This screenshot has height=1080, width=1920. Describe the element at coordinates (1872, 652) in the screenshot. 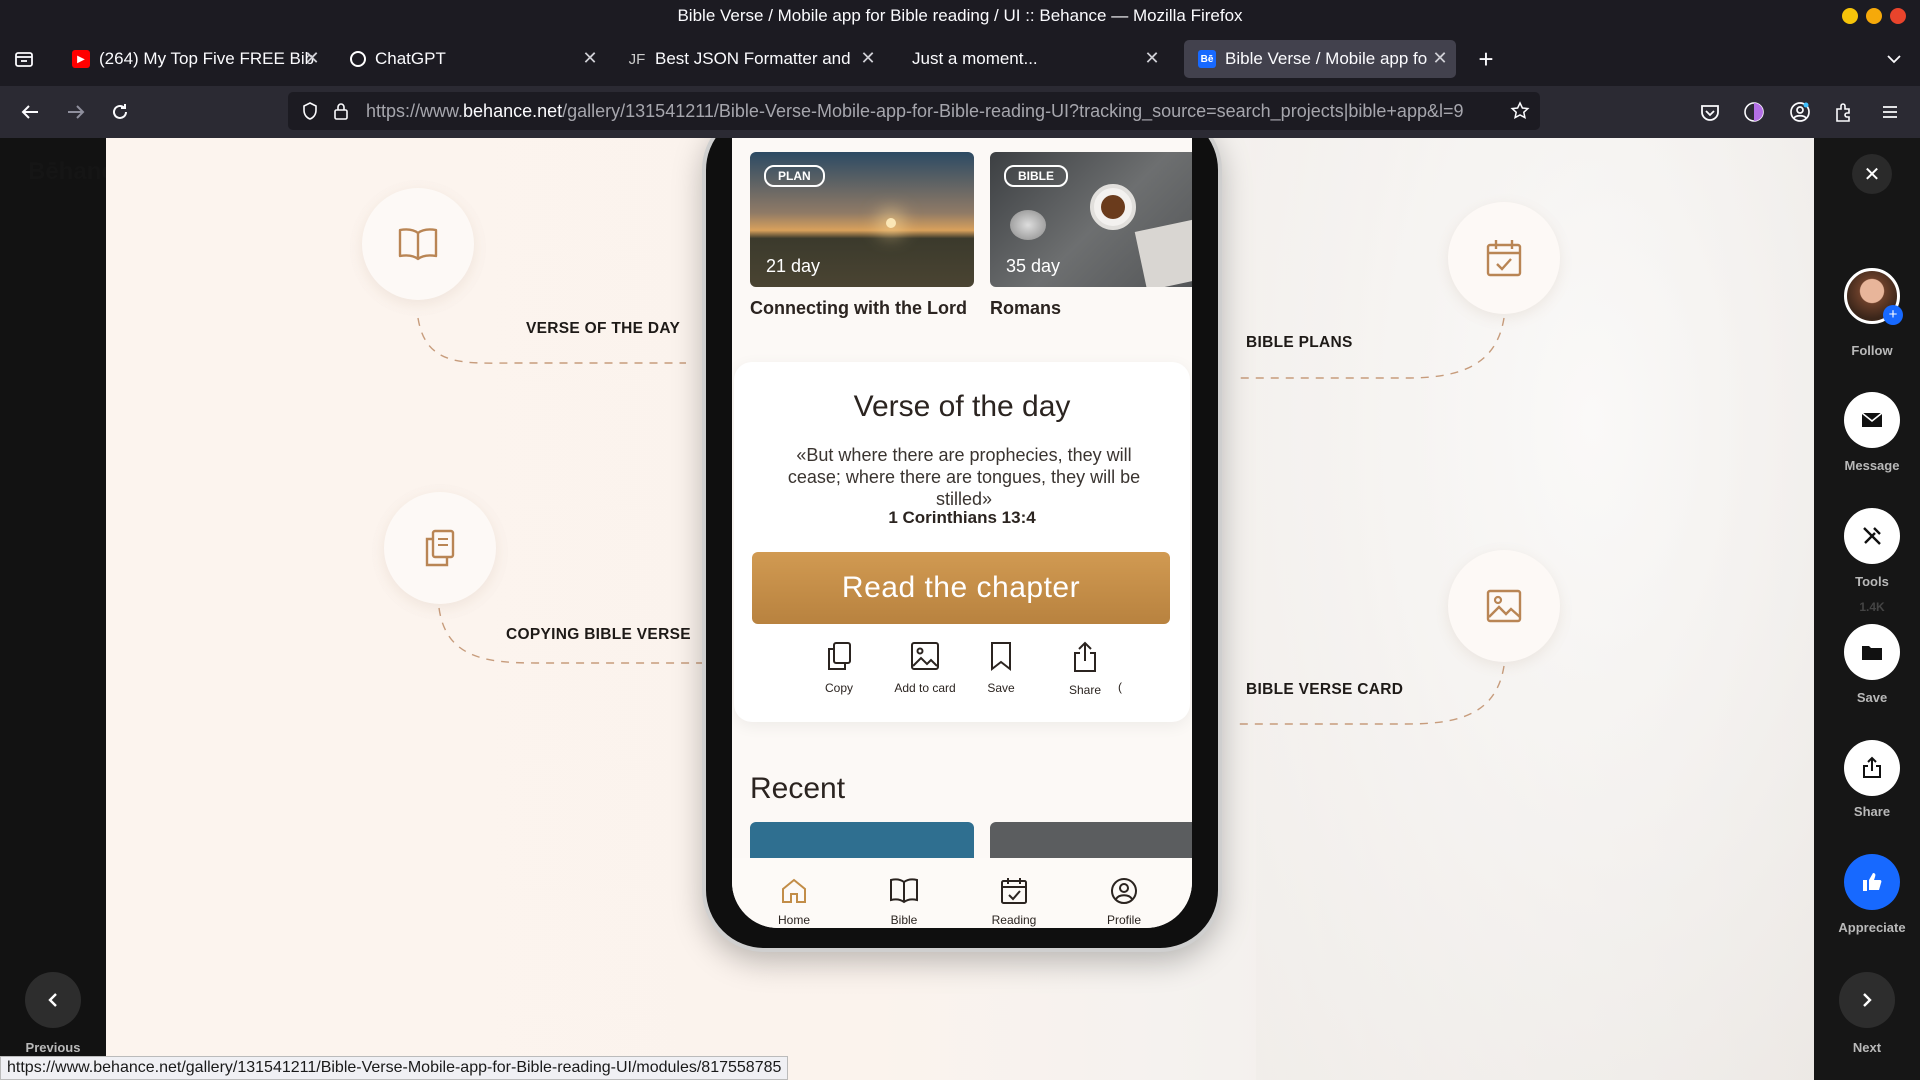

I see `save-button` at that location.